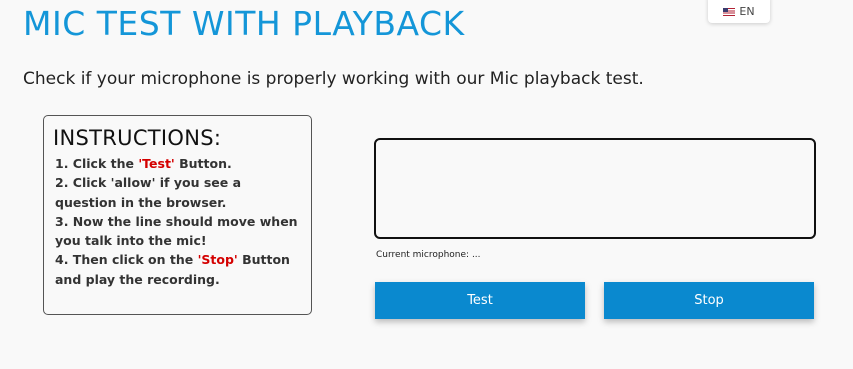  What do you see at coordinates (709, 300) in the screenshot?
I see `stop-button: Stop` at bounding box center [709, 300].